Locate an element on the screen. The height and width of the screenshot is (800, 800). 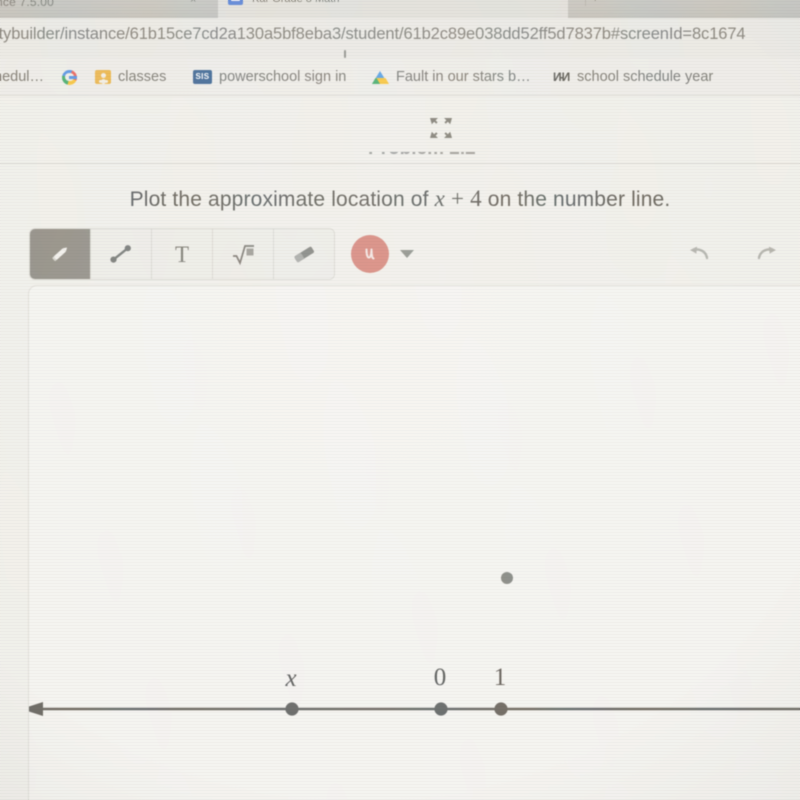
pencil-icon is located at coordinates (60, 254).